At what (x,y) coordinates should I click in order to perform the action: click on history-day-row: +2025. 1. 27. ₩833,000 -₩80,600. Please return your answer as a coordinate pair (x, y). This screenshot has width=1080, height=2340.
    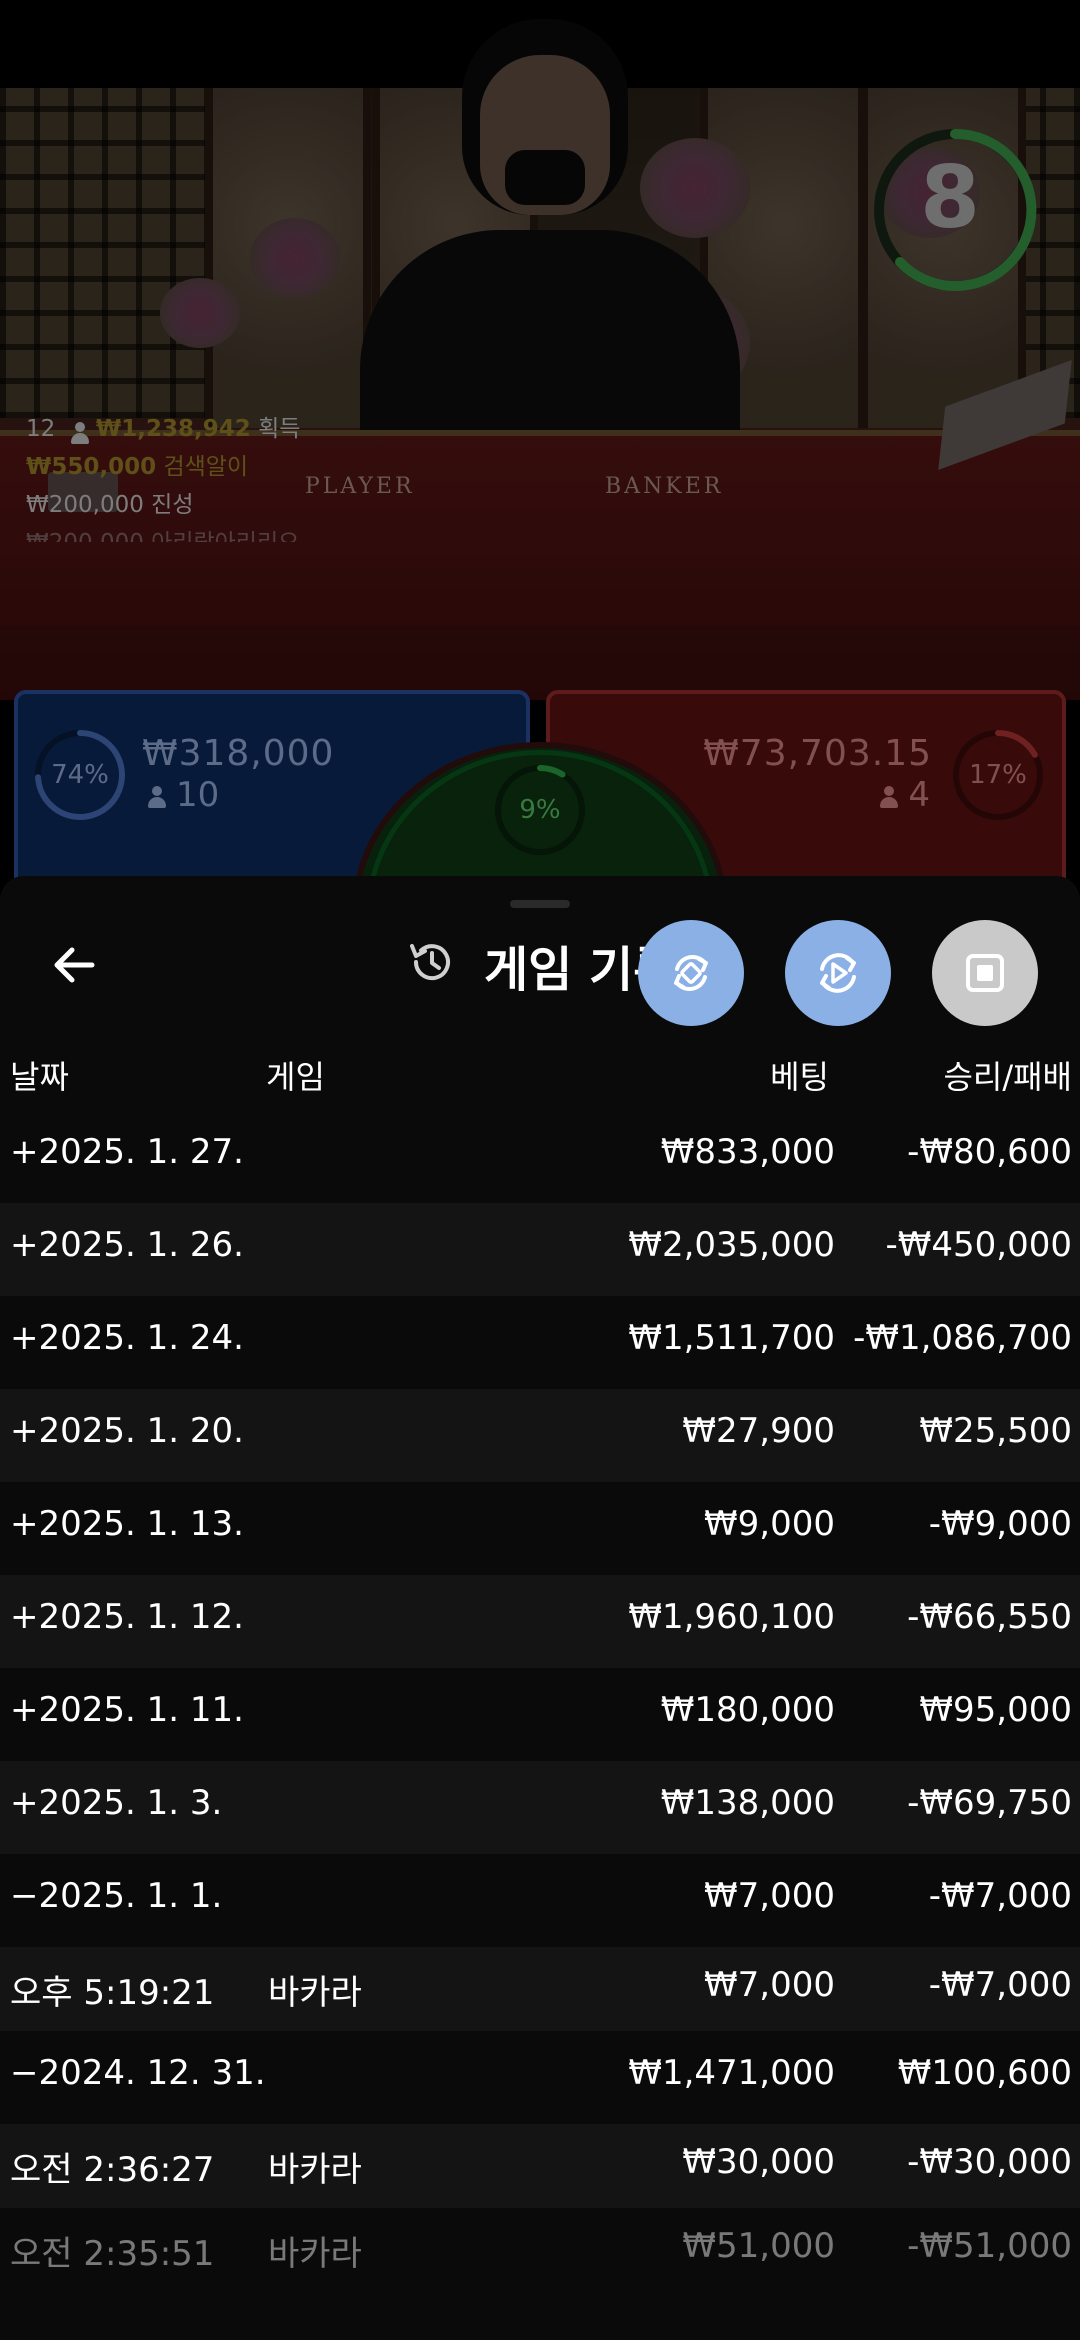
    Looking at the image, I should click on (540, 1156).